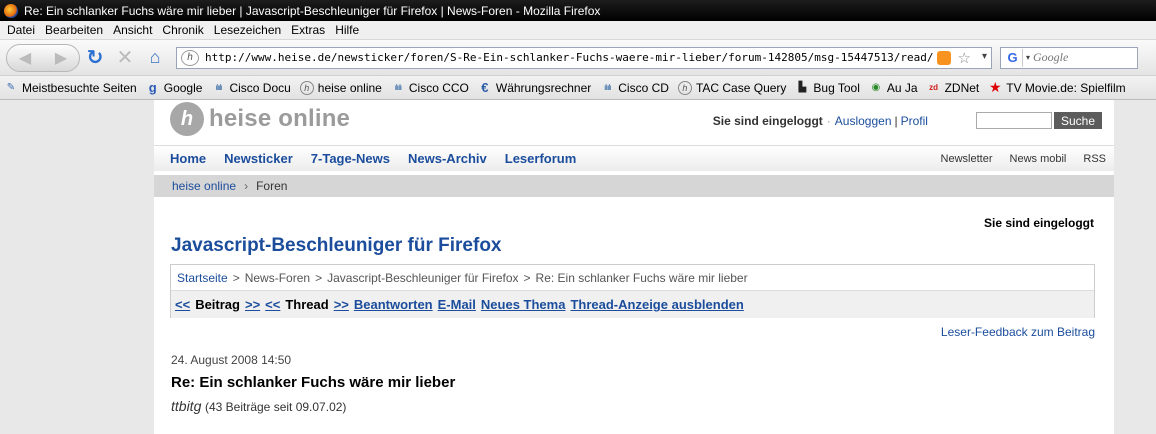 The image size is (1156, 434). I want to click on login-status: Sie sind eingeloggt, so click(767, 120).